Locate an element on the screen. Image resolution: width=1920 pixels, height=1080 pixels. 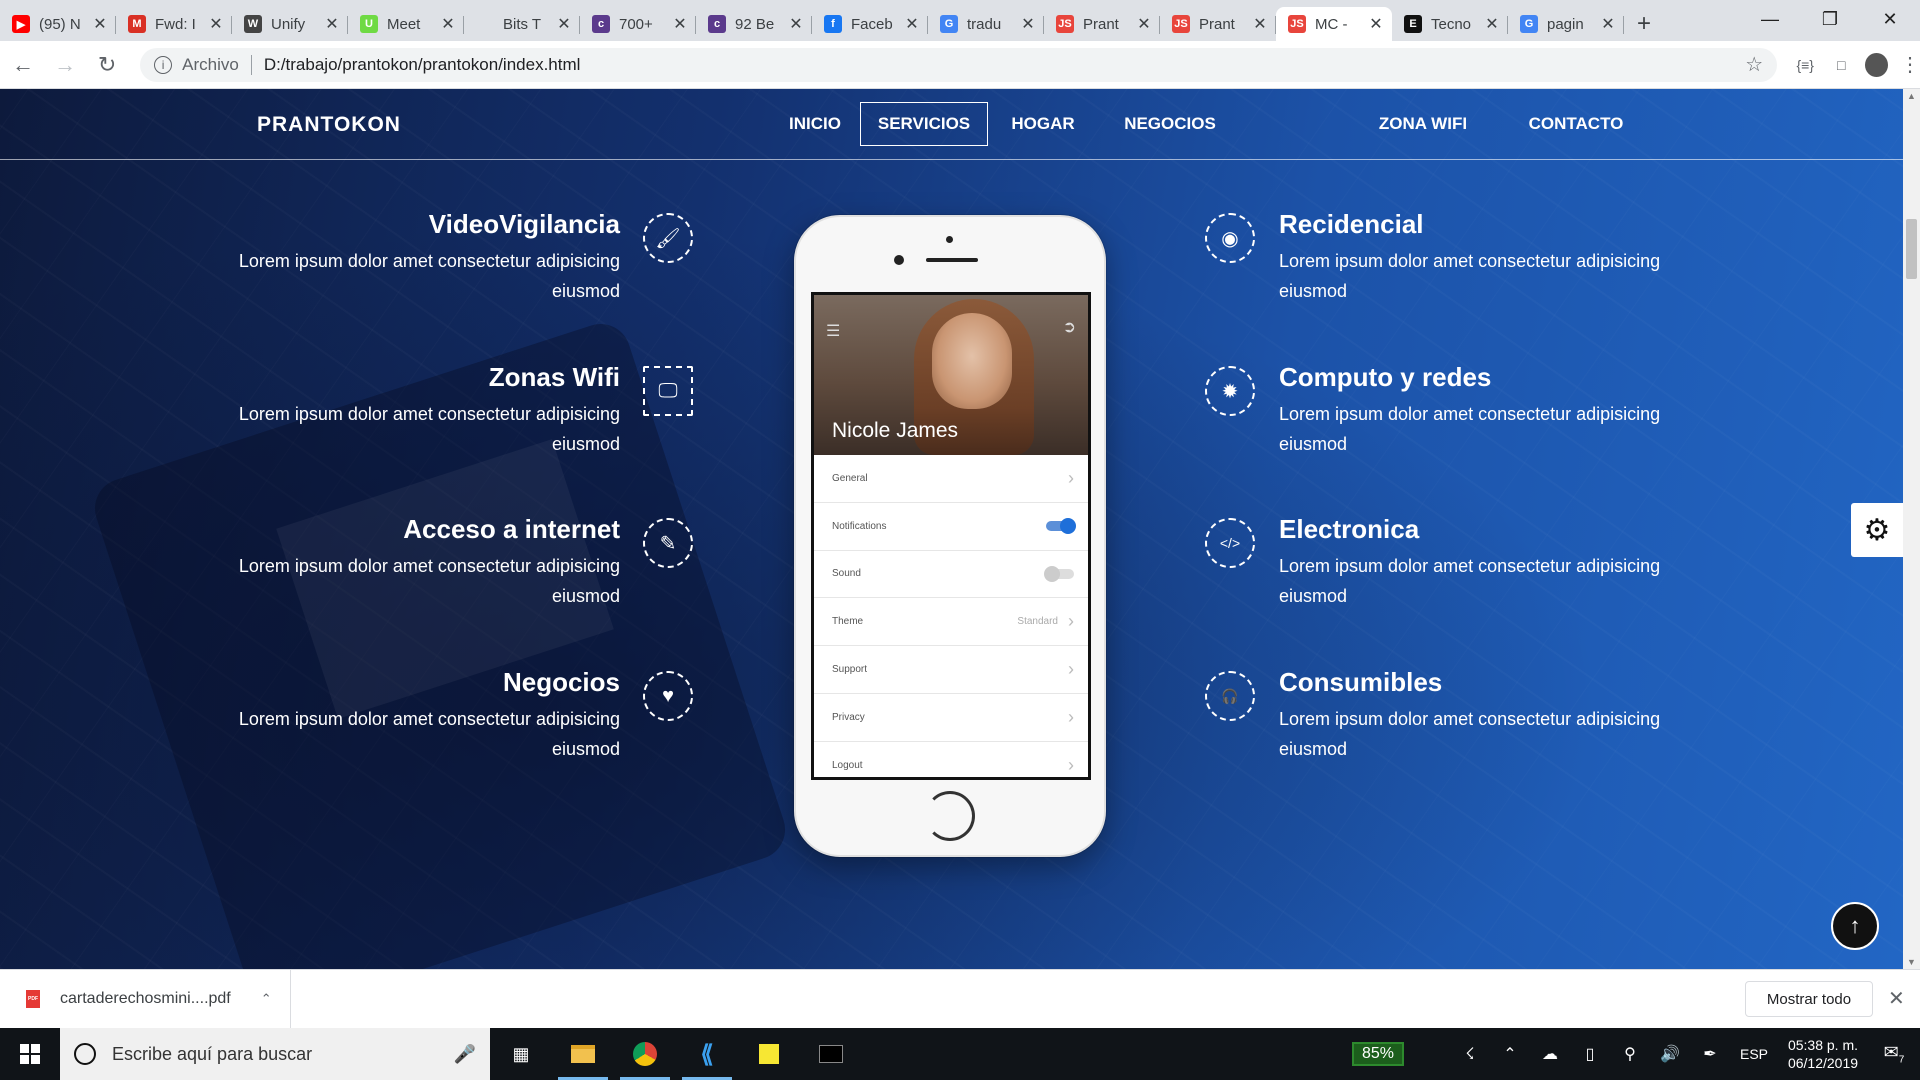
download-item: PDF cartaderechosmini....pdf ⌃ is located at coordinates (145, 999).